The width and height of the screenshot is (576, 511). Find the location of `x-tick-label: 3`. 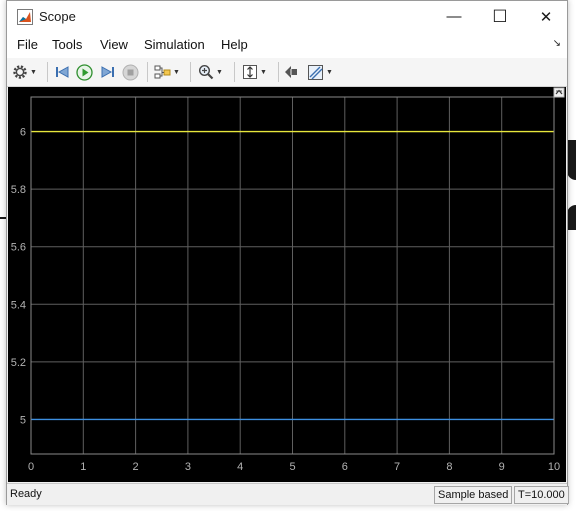

x-tick-label: 3 is located at coordinates (188, 467).